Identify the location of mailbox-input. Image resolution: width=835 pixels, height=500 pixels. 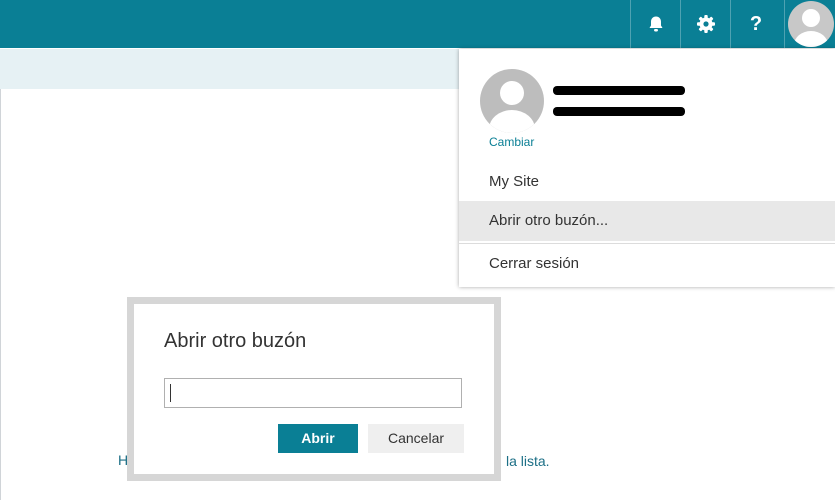
(313, 393).